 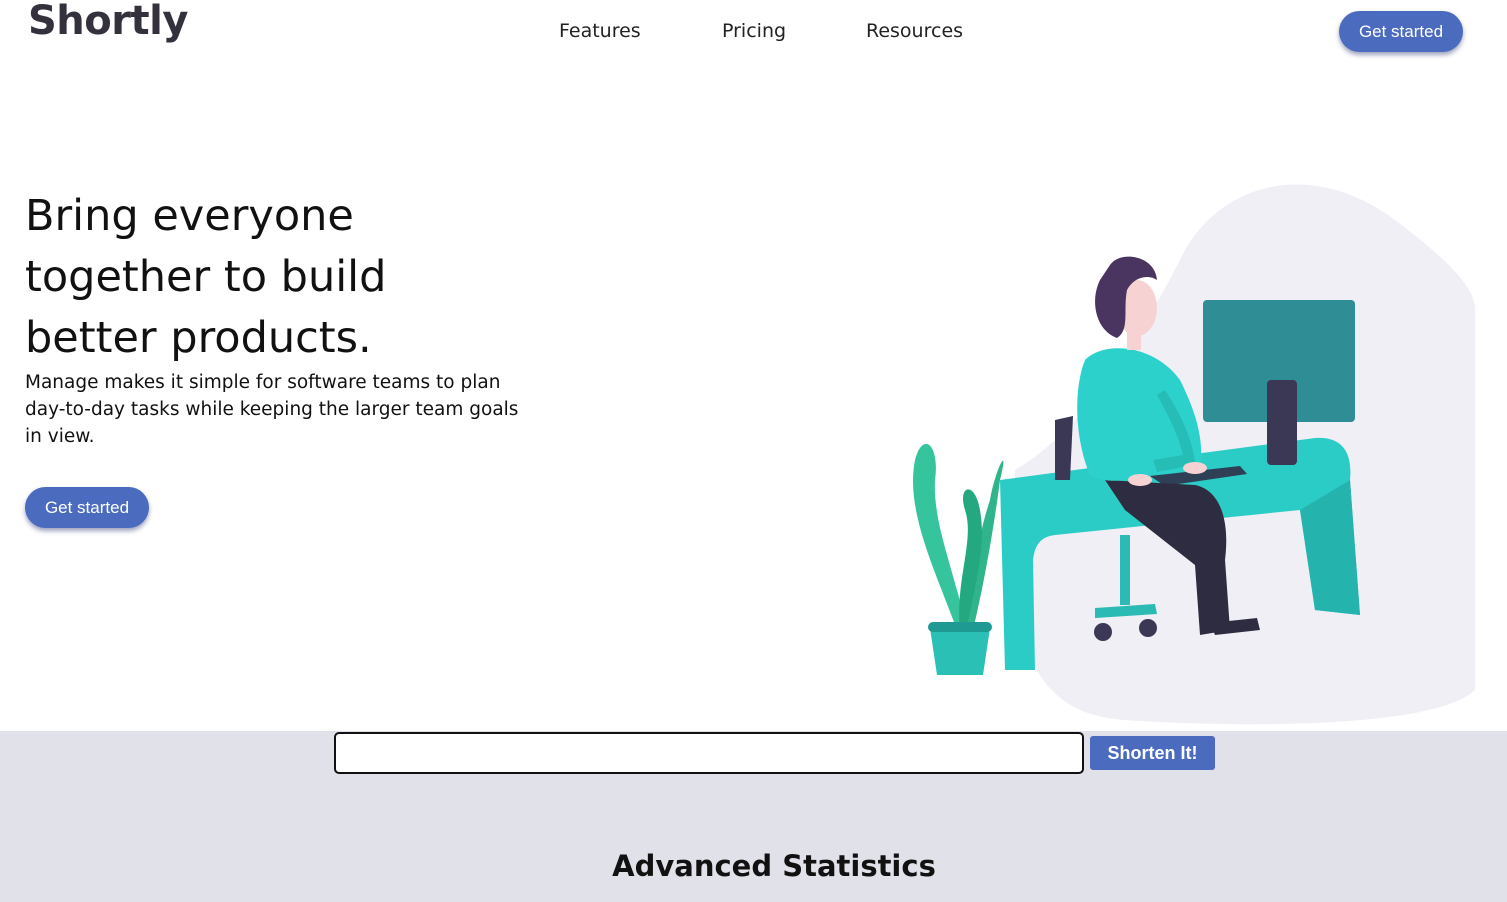 What do you see at coordinates (1140, 480) in the screenshot?
I see `person-hand-left` at bounding box center [1140, 480].